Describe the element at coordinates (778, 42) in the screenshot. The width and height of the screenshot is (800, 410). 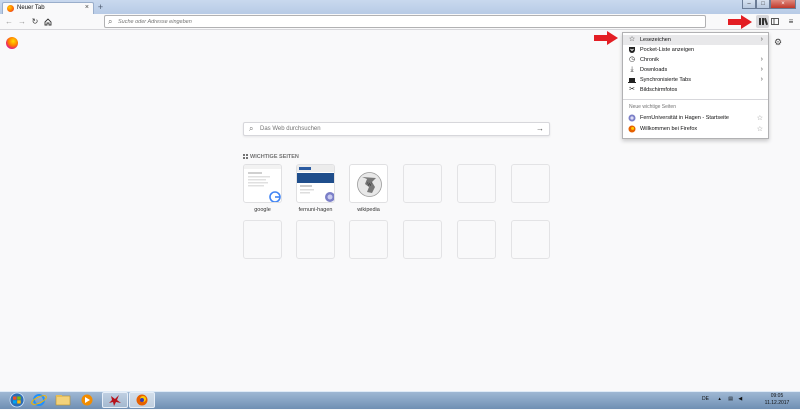
I see `gear-icon: ⚙` at that location.